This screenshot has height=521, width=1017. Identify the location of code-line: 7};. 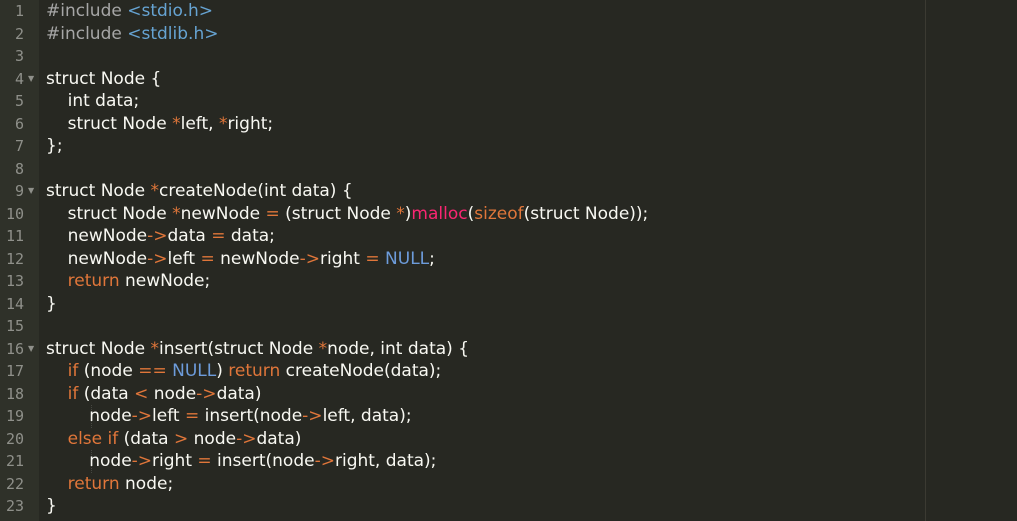
(508, 146).